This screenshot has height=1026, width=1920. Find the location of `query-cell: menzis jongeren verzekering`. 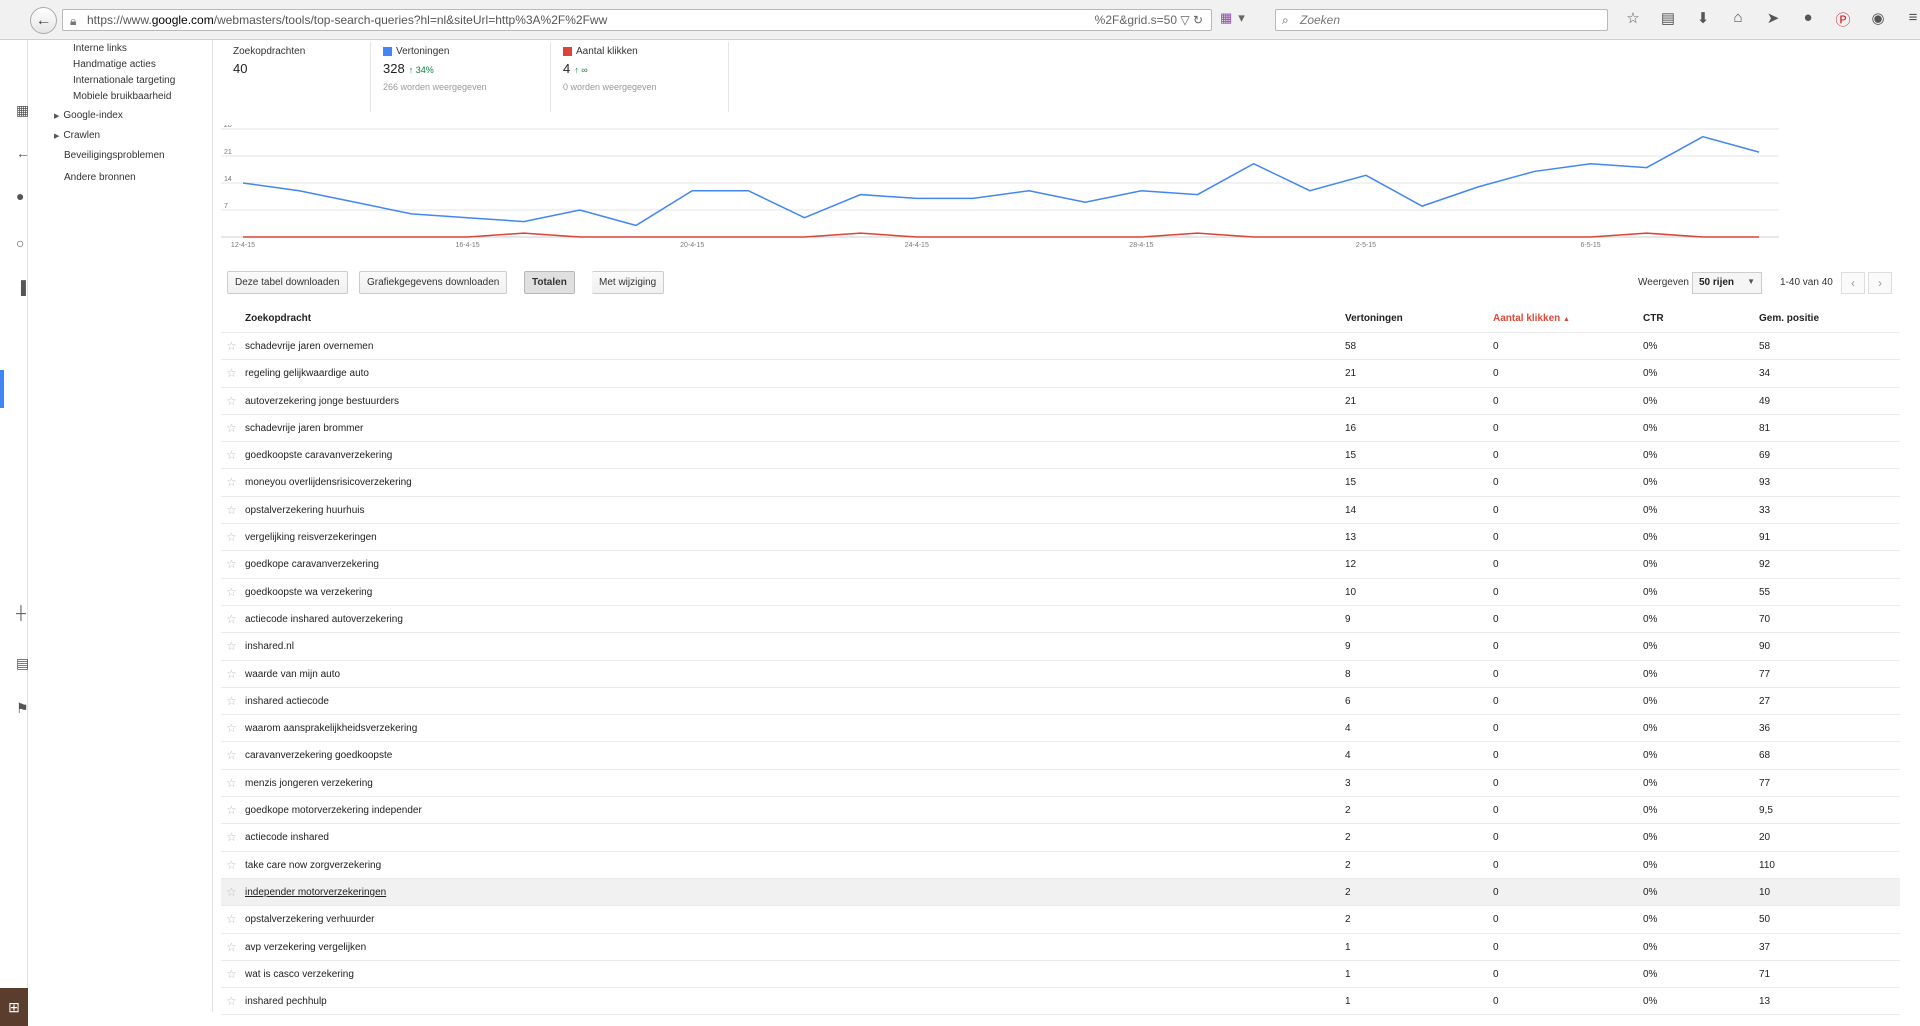

query-cell: menzis jongeren verzekering is located at coordinates (309, 783).